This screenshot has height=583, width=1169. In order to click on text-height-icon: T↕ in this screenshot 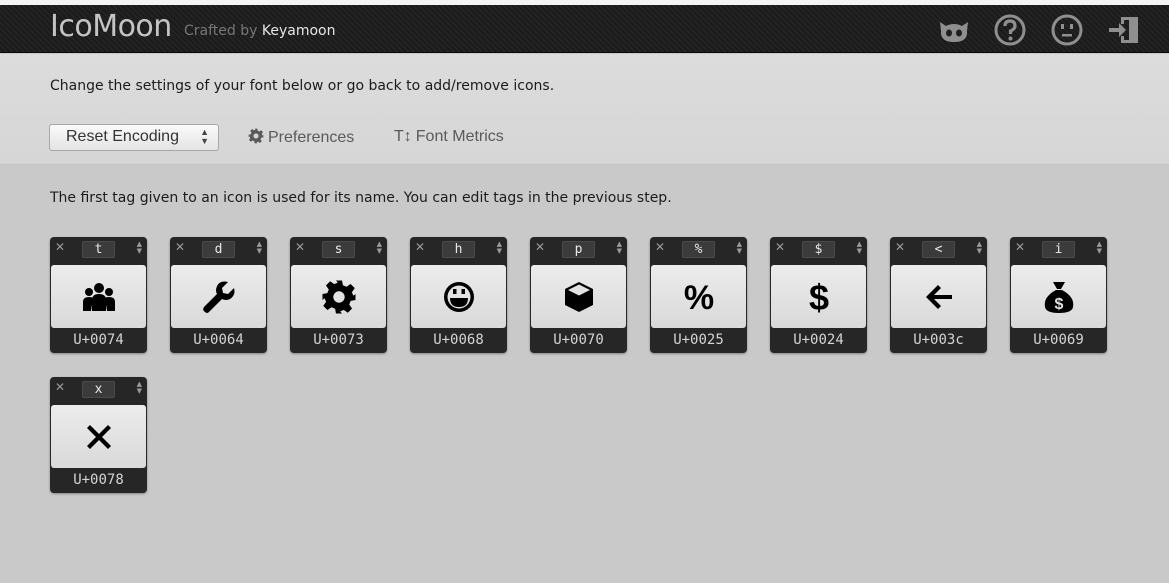, I will do `click(403, 136)`.